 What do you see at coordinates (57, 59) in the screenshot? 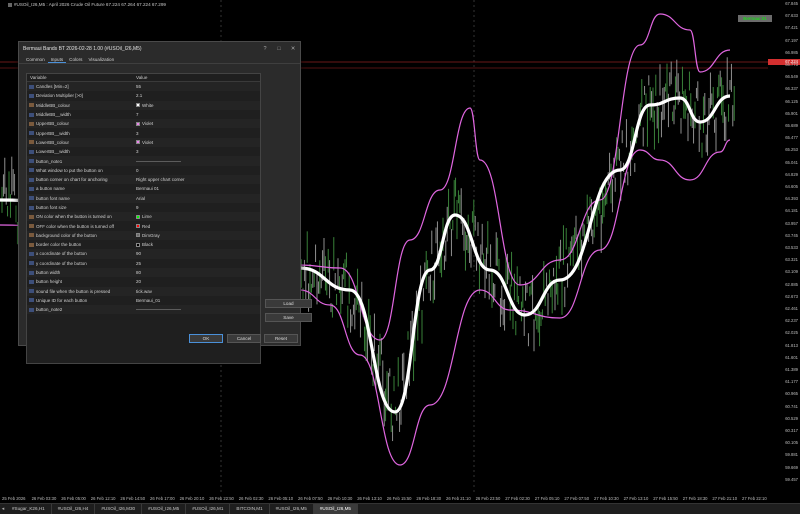
I see `dialog-tab-inputs: Inputs` at bounding box center [57, 59].